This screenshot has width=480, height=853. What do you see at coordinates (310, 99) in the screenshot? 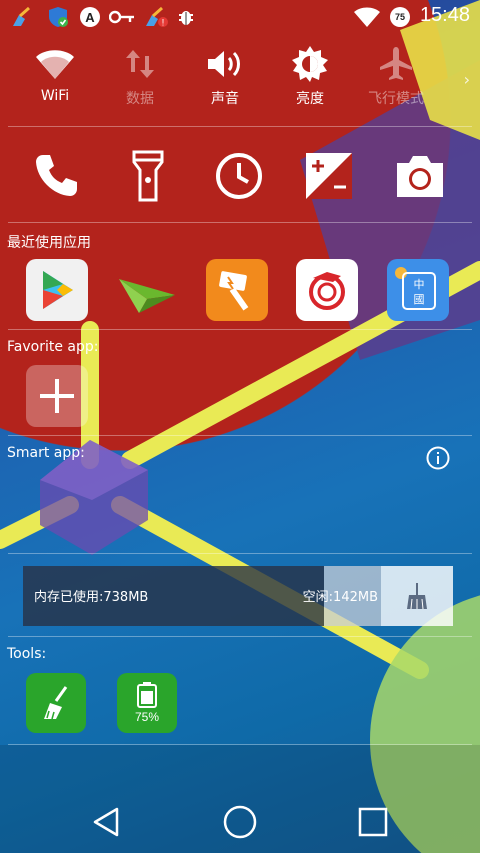
I see `qs-brightness-label: 亮度` at bounding box center [310, 99].